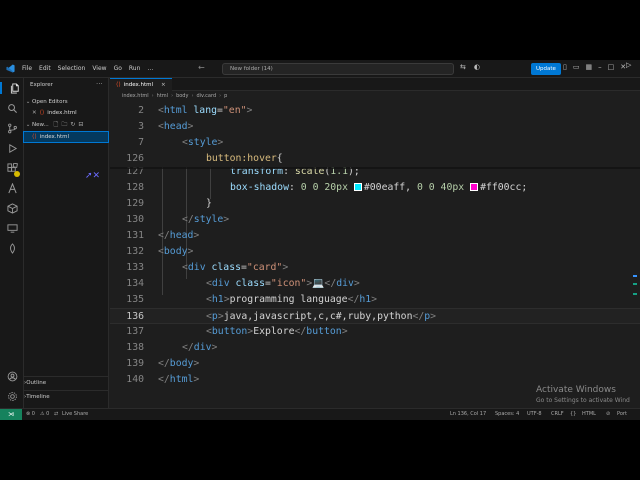  Describe the element at coordinates (12, 376) in the screenshot. I see `account-icon` at that location.